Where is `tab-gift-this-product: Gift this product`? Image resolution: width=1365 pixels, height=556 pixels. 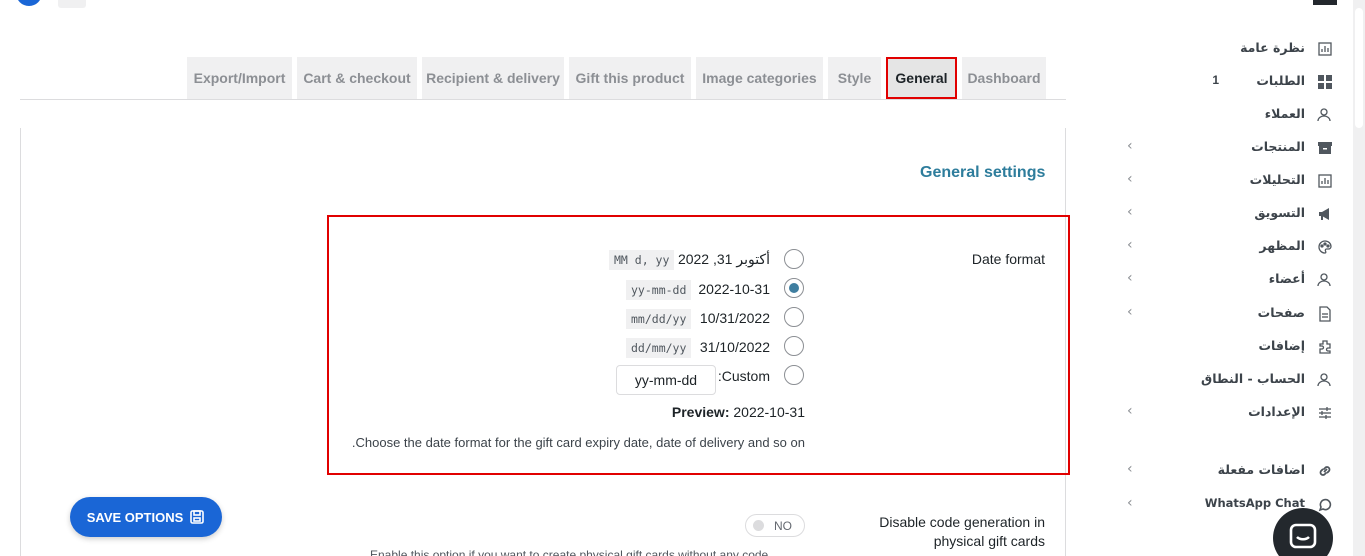 tab-gift-this-product: Gift this product is located at coordinates (630, 78).